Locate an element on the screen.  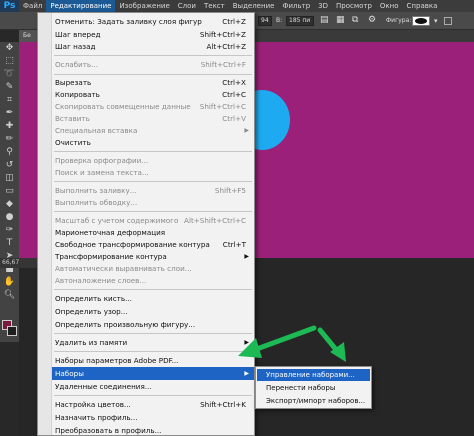
menu-filter: Фильтр is located at coordinates (296, 6).